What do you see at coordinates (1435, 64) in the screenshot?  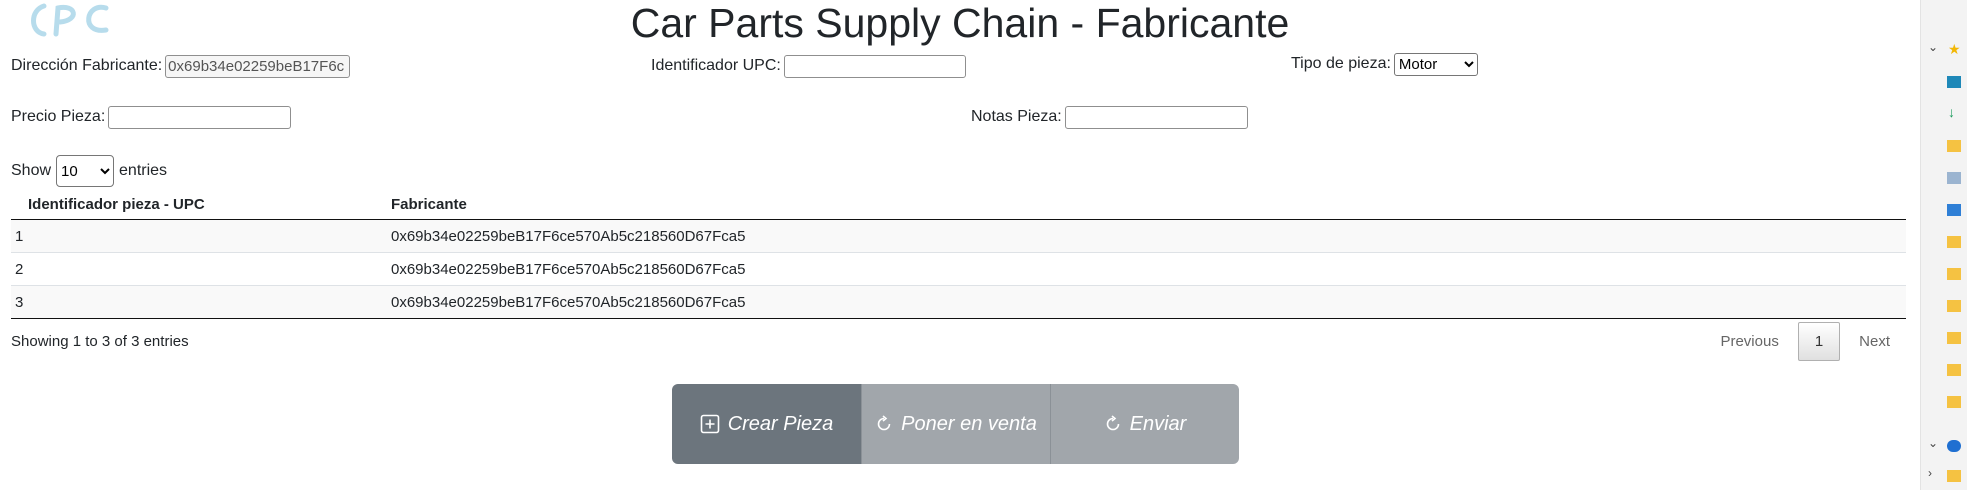 I see `part-type-select: Motor` at bounding box center [1435, 64].